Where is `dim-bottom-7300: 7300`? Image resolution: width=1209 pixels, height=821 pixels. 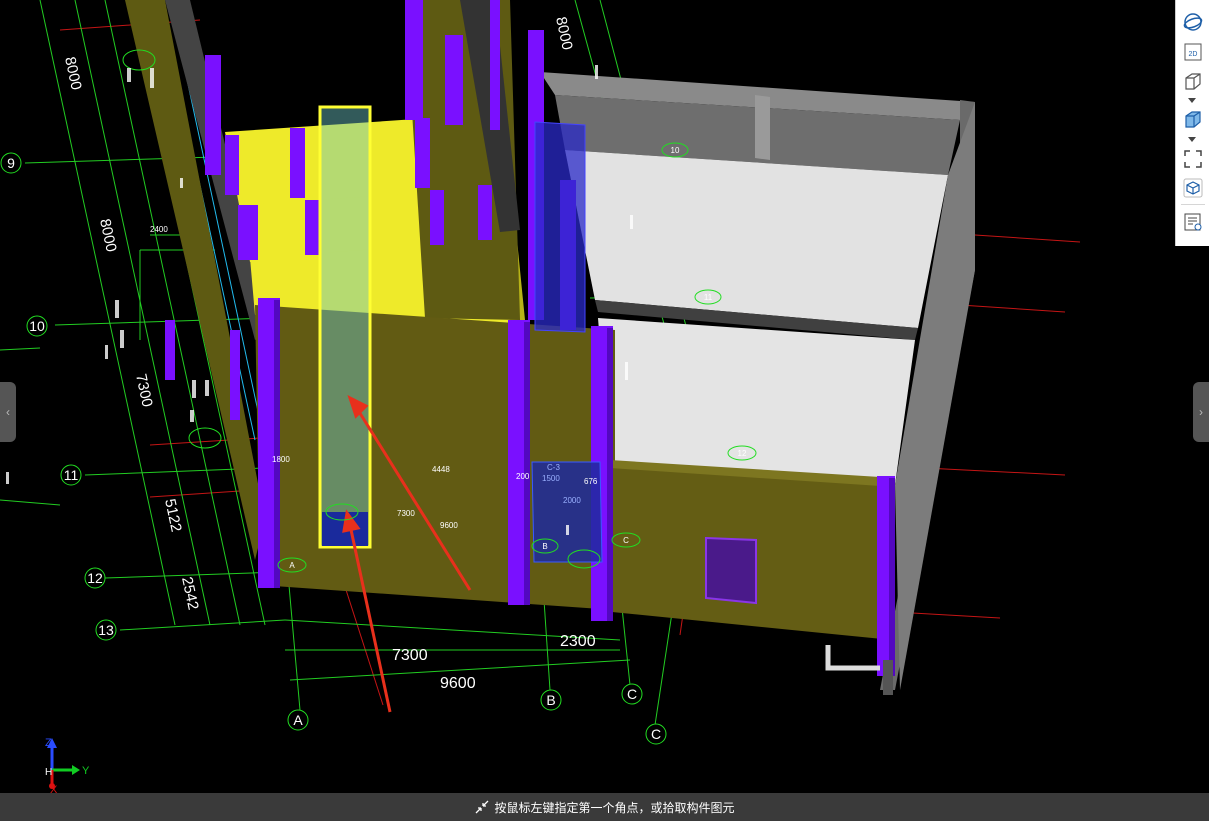 dim-bottom-7300: 7300 is located at coordinates (410, 655).